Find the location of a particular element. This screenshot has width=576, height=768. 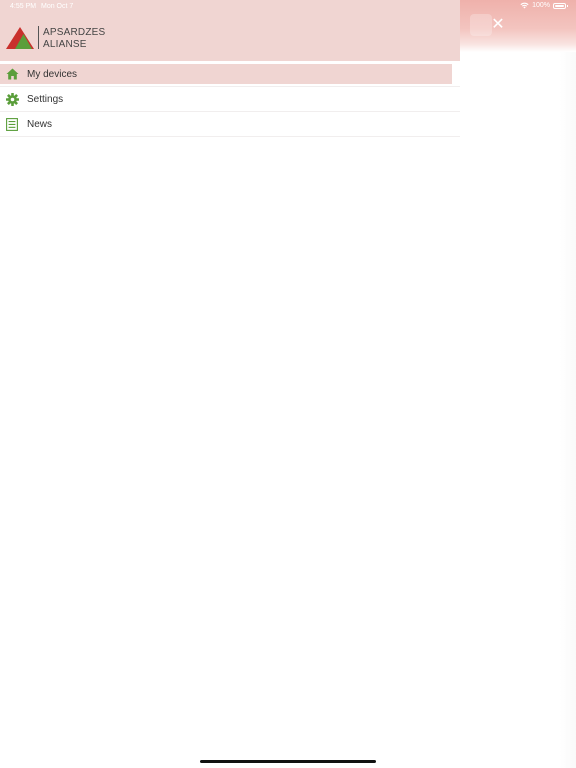

status-time: 4:55 PM is located at coordinates (23, 6).